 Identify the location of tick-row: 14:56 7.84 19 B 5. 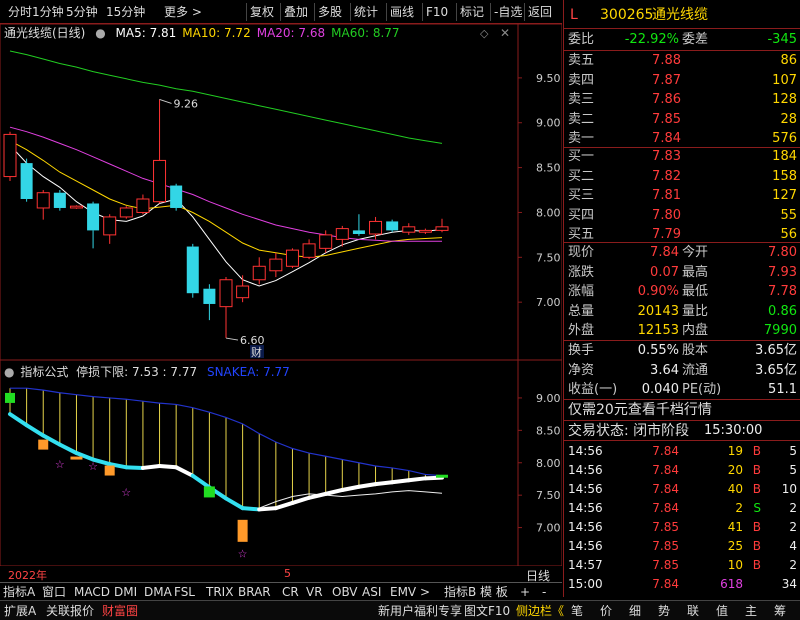
(682, 451).